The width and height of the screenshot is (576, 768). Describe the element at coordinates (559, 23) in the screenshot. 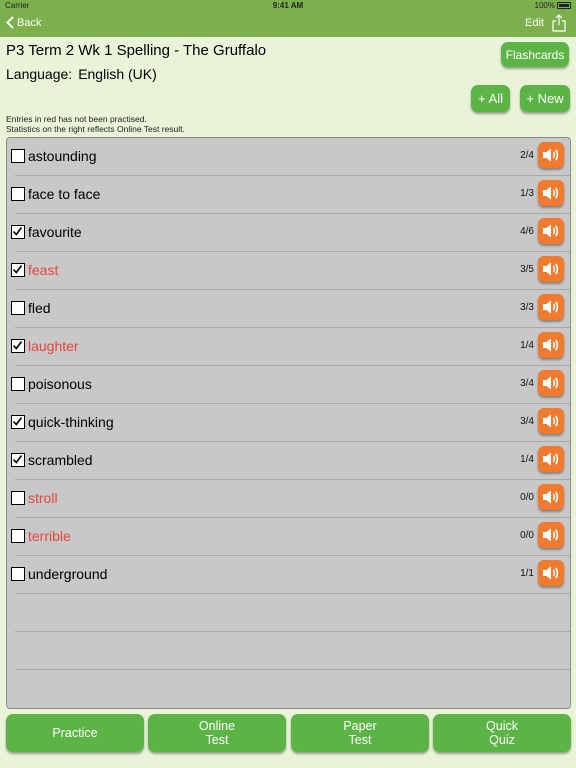

I see `share-icon` at that location.